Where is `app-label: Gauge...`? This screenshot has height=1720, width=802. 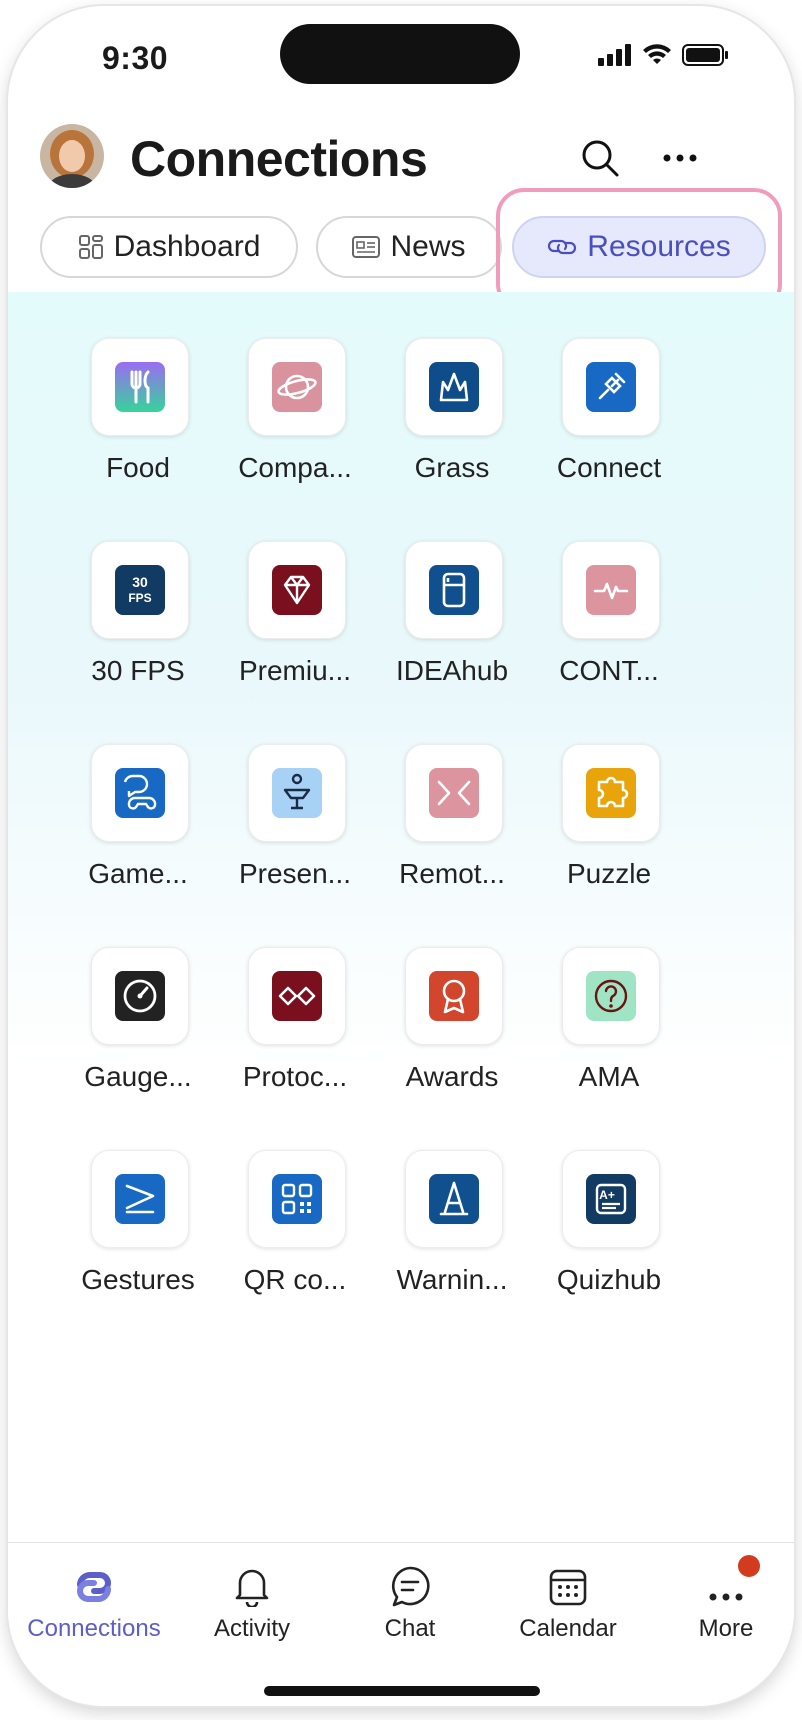 app-label: Gauge... is located at coordinates (138, 1076).